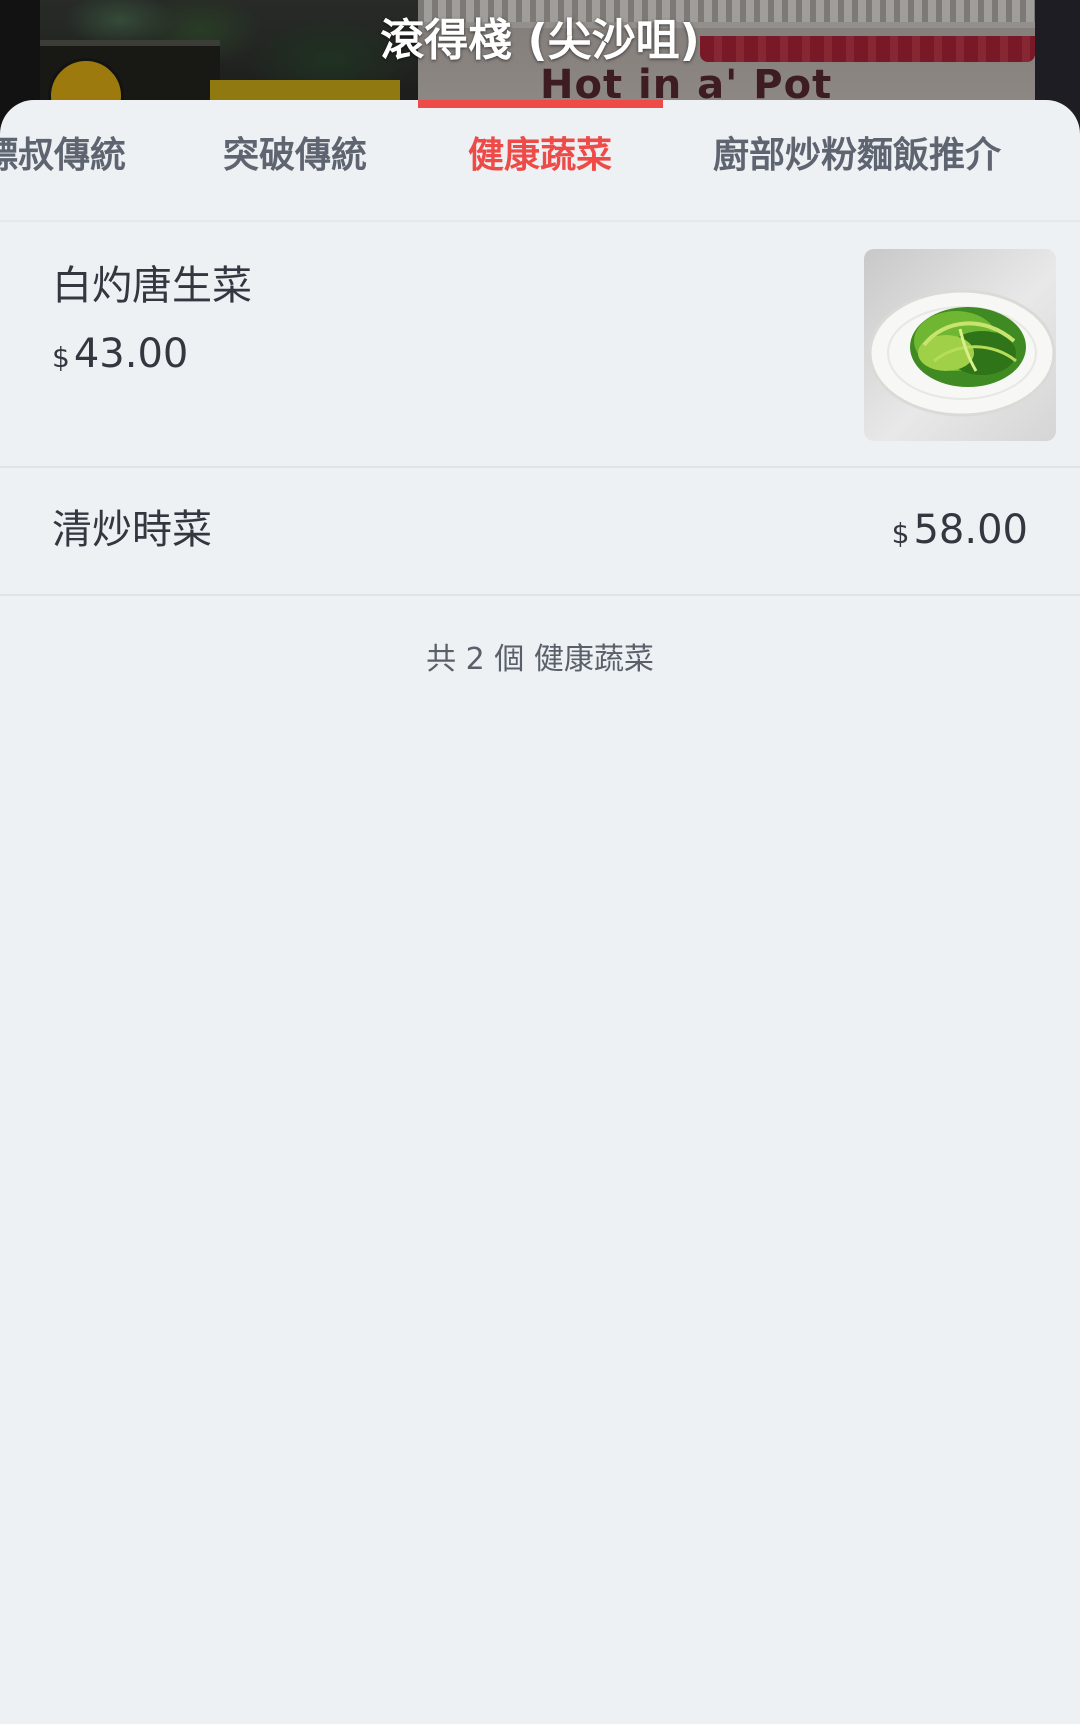 Image resolution: width=1080 pixels, height=1724 pixels. What do you see at coordinates (152, 286) in the screenshot?
I see `menu-item-name: 白灼唐生菜` at bounding box center [152, 286].